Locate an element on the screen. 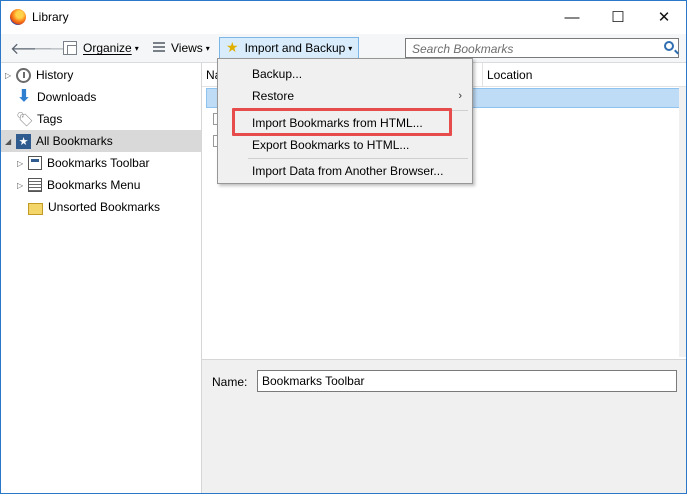 This screenshot has width=687, height=494. import-backup-button: ★ Import and Backup ▾ is located at coordinates (289, 48).